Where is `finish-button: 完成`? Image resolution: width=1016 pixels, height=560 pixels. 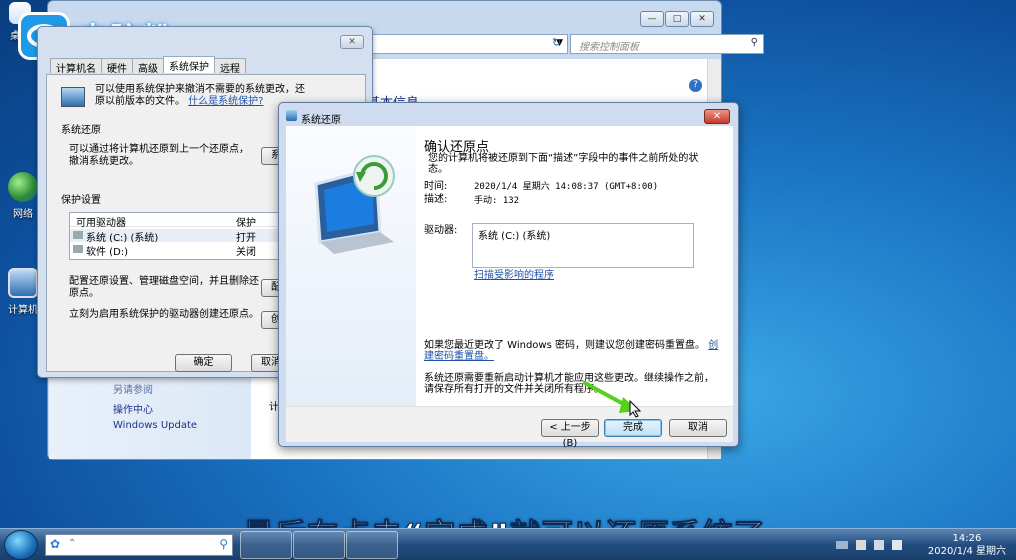 finish-button: 完成 is located at coordinates (633, 428).